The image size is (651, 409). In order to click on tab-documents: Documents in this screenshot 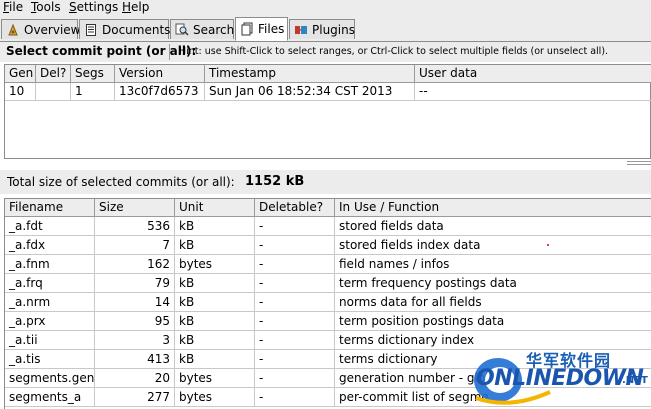, I will do `click(125, 29)`.